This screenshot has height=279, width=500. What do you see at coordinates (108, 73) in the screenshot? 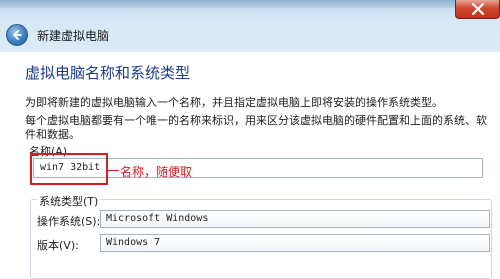
I see `page-header: 虚拟电脑名称和系统类型` at bounding box center [108, 73].